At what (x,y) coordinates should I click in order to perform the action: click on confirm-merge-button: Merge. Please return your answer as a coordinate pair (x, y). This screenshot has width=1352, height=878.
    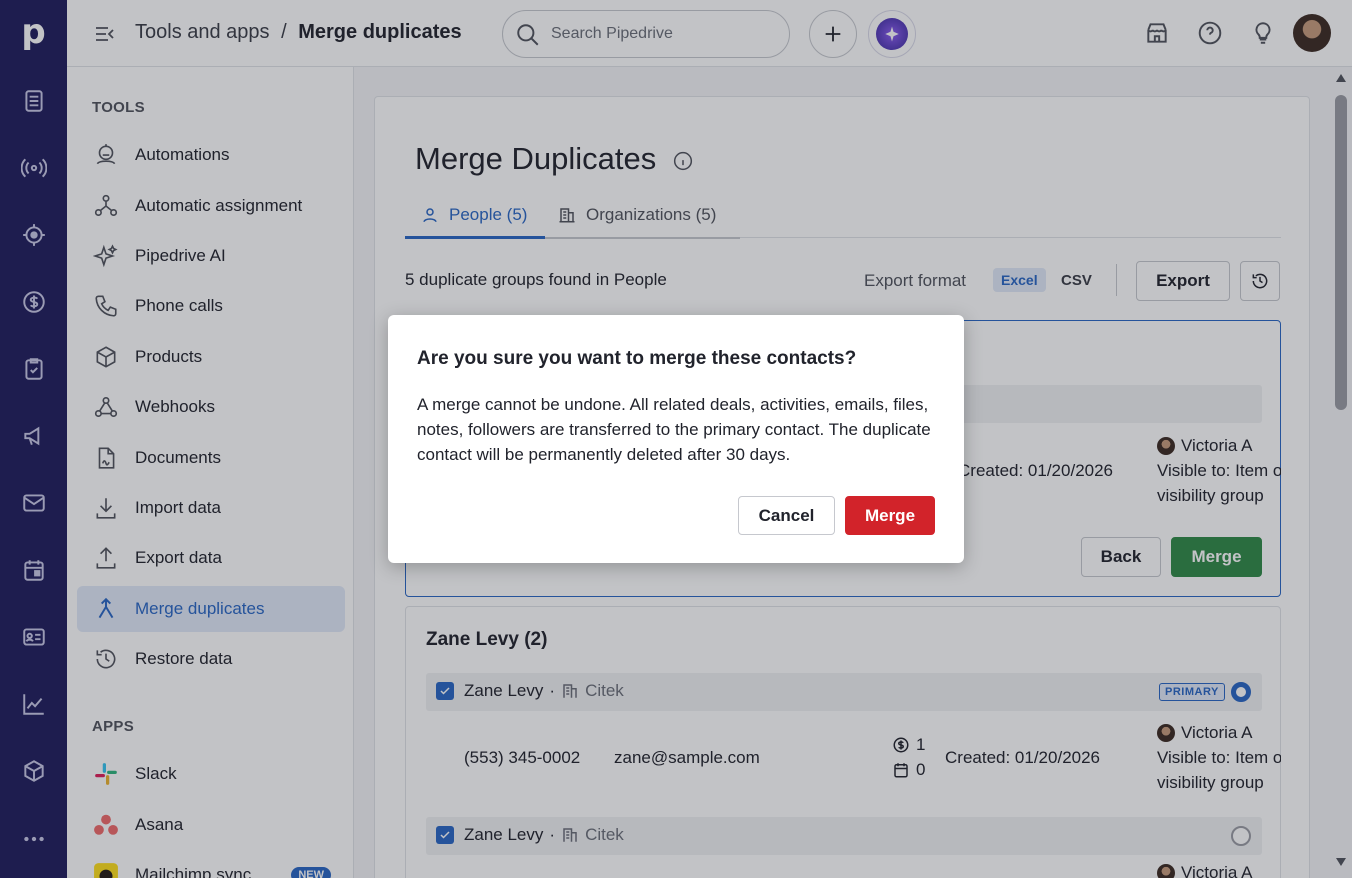
    Looking at the image, I should click on (890, 515).